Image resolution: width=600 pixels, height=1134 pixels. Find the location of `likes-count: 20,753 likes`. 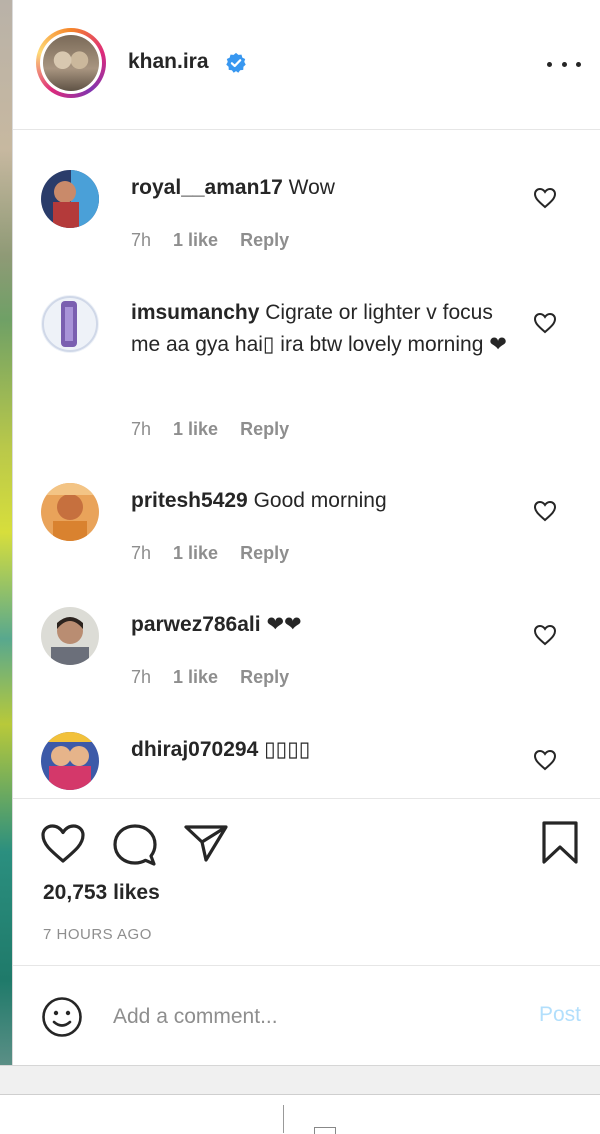

likes-count: 20,753 likes is located at coordinates (101, 893).